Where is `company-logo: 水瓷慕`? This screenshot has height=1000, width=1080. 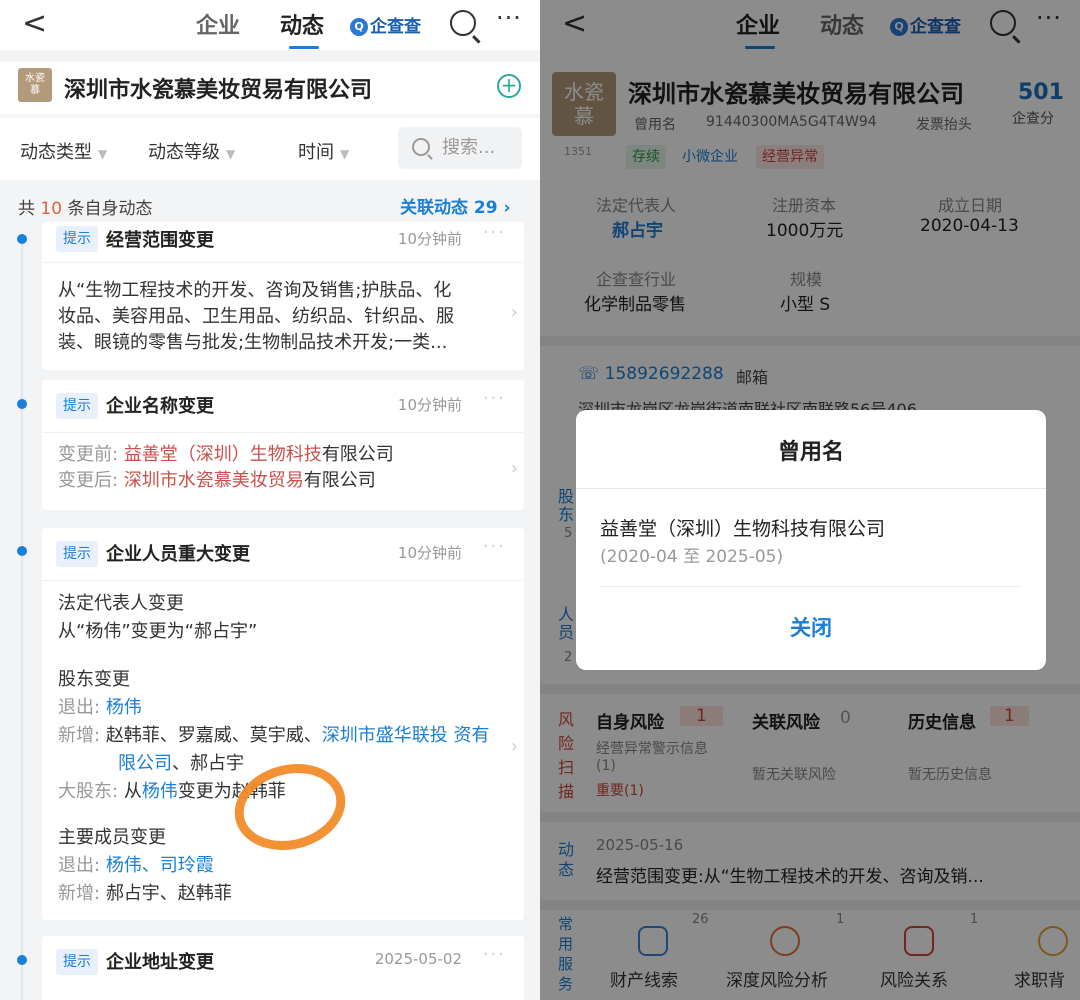
company-logo: 水瓷慕 is located at coordinates (35, 85).